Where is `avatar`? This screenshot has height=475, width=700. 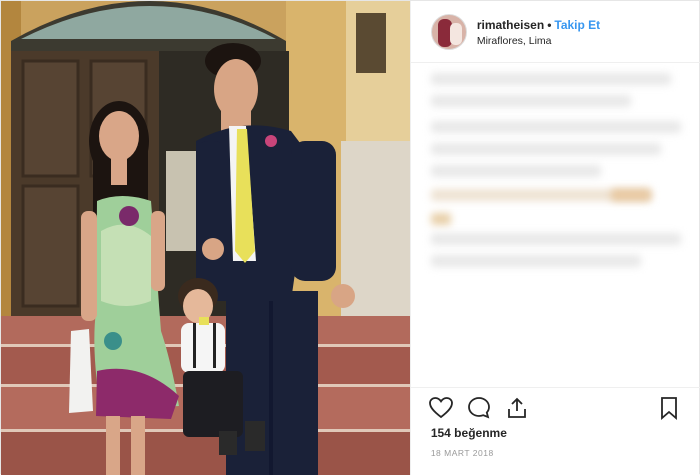 avatar is located at coordinates (448, 31).